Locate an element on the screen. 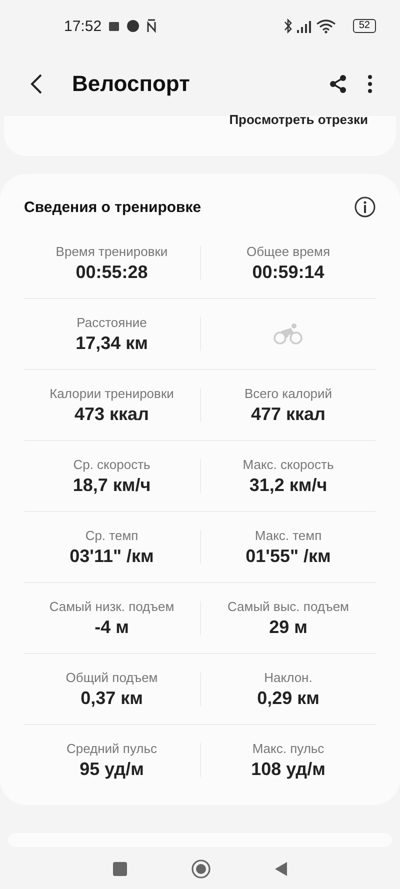 The width and height of the screenshot is (400, 889). stat-label: Макс. скорость is located at coordinates (288, 464).